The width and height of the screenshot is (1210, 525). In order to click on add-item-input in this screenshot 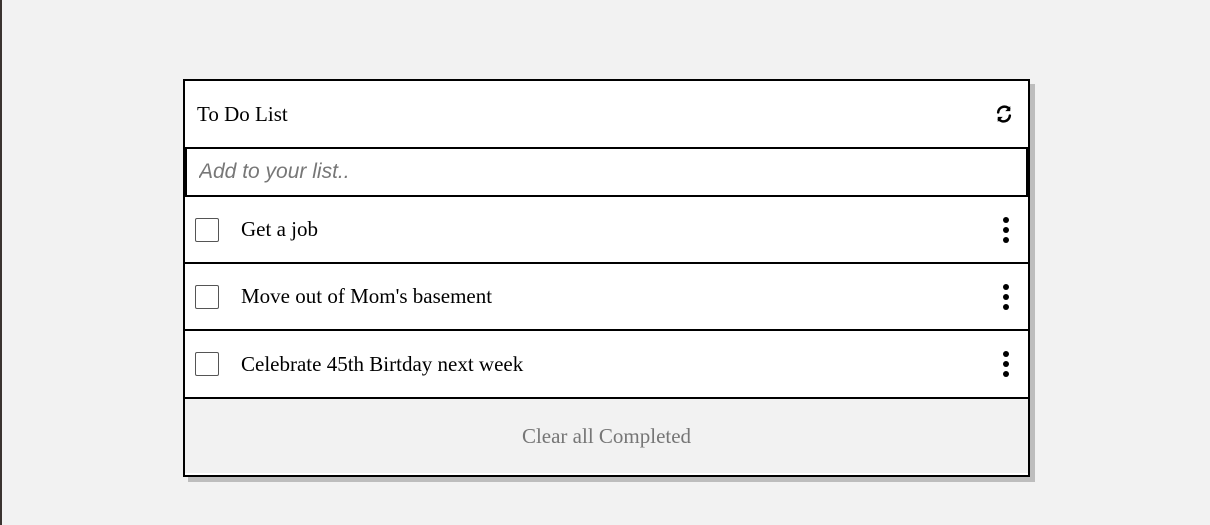, I will do `click(606, 172)`.